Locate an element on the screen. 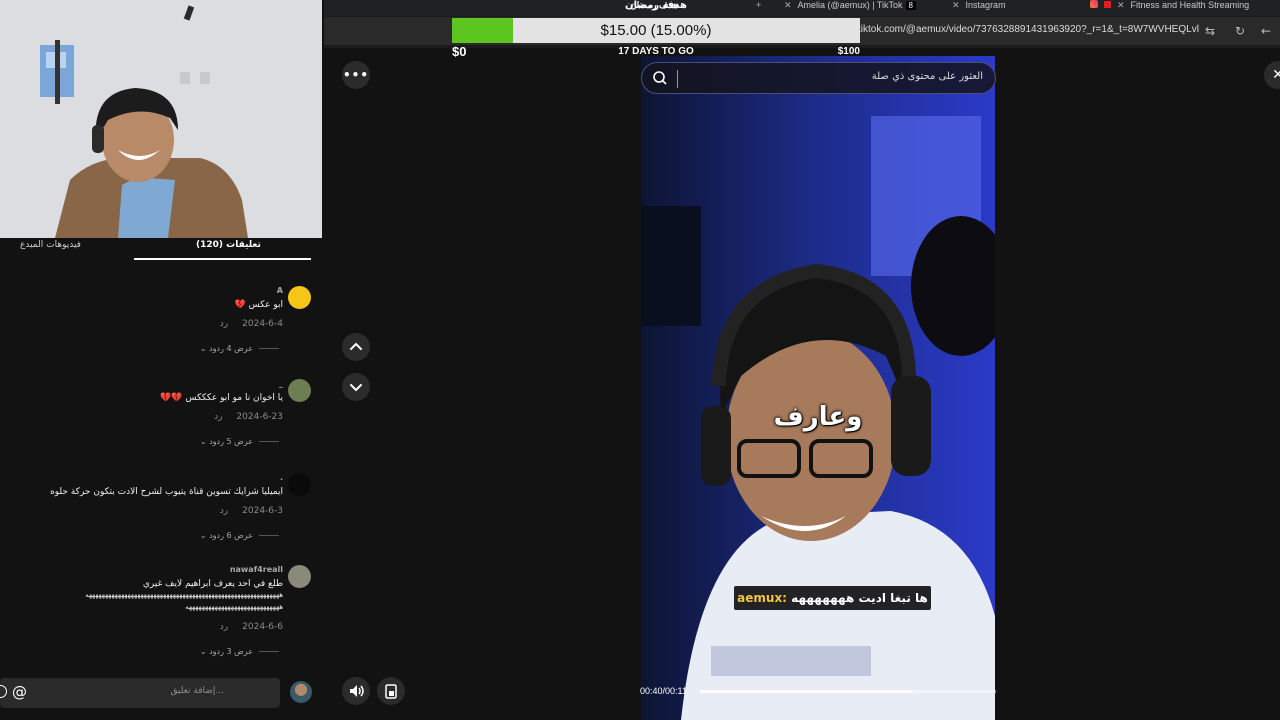  close-button: ✕ is located at coordinates (1272, 75).